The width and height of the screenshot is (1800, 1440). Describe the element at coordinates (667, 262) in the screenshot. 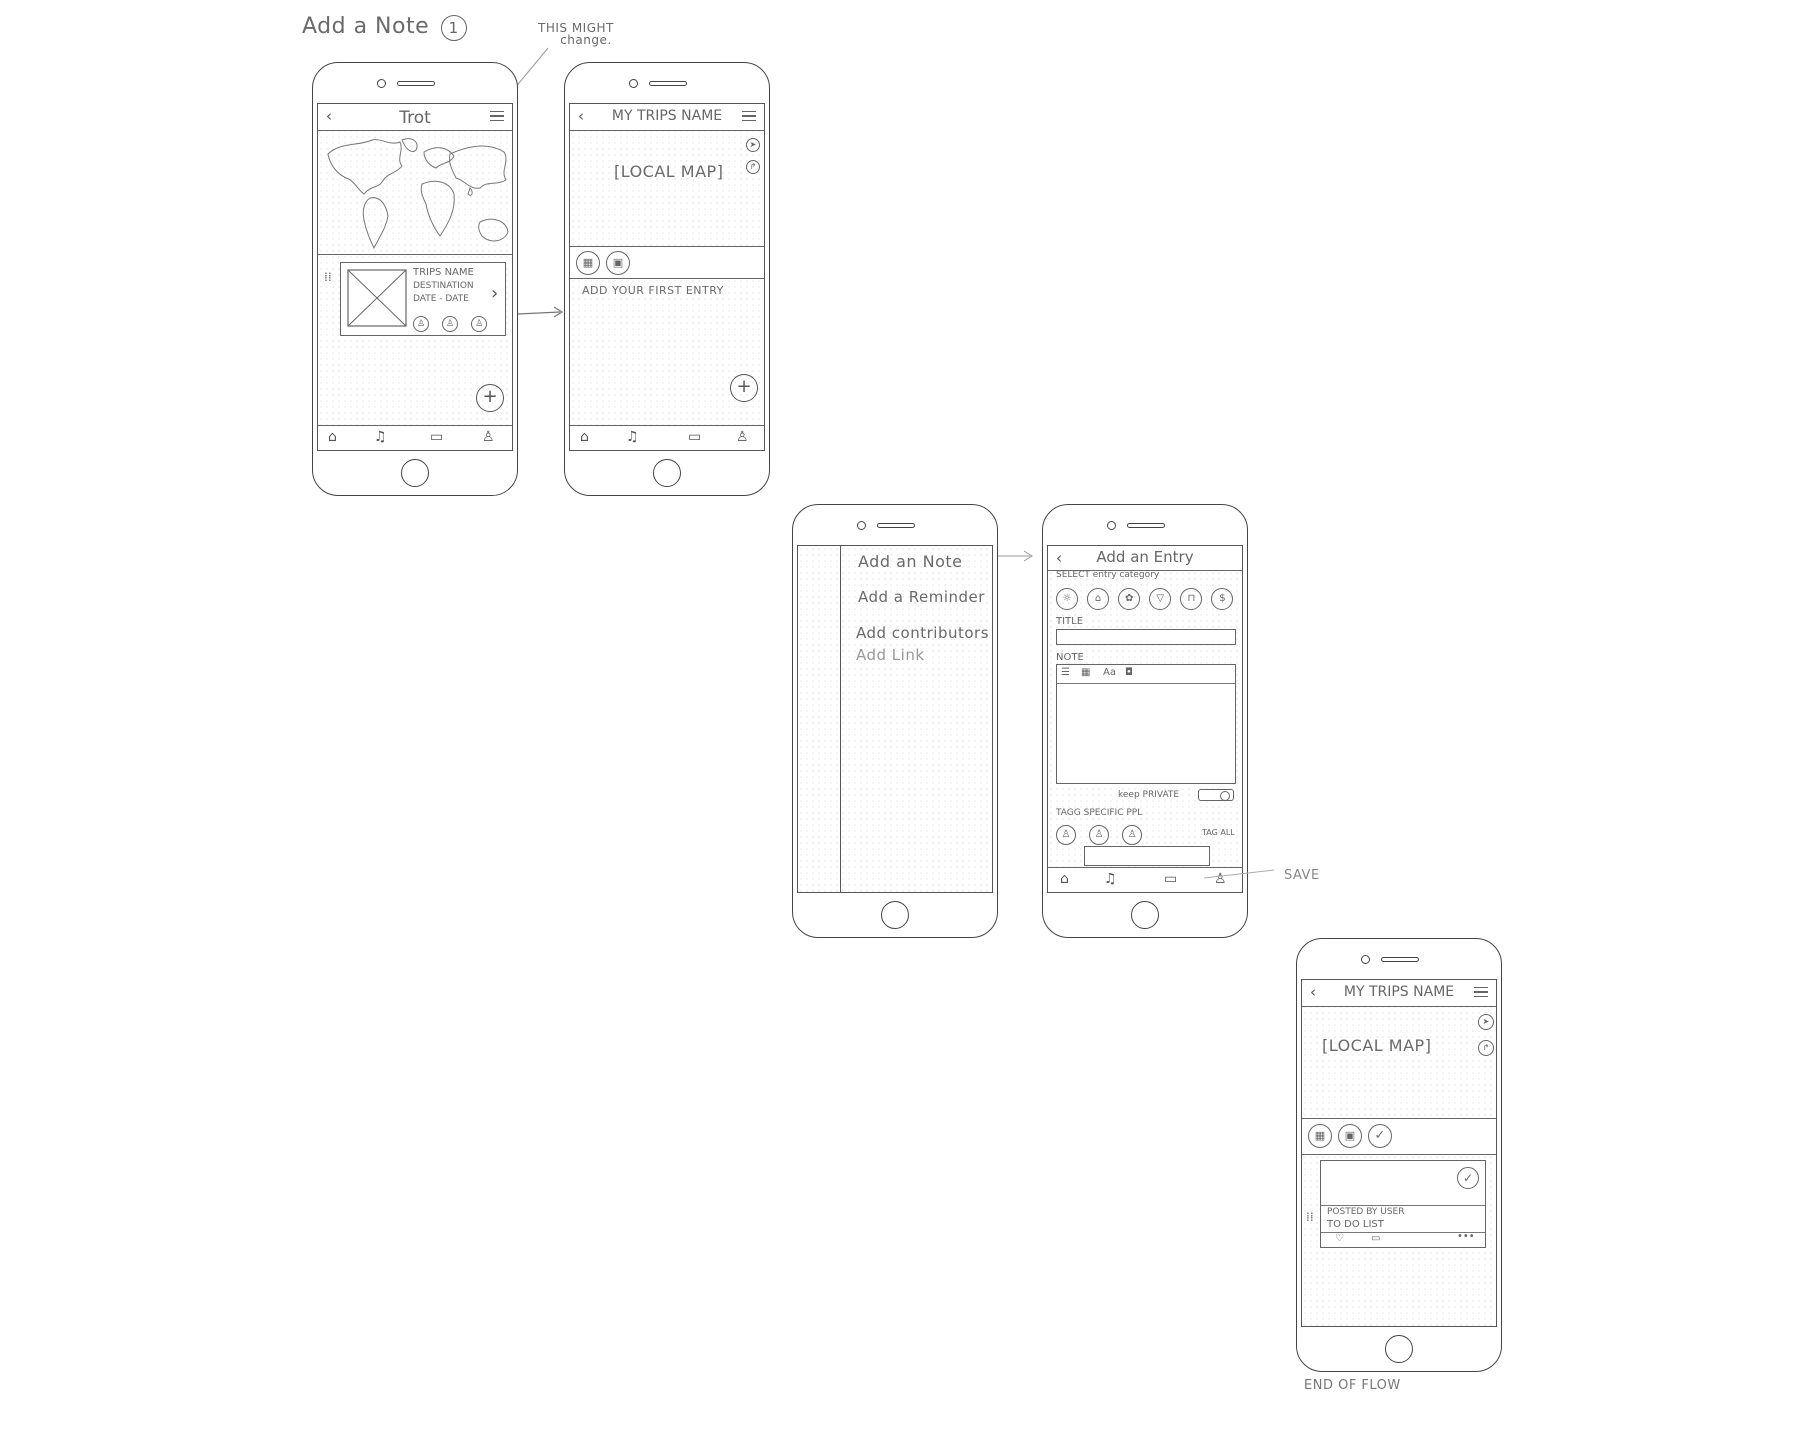

I see `view-toggle-bar: ▦ ▣` at that location.